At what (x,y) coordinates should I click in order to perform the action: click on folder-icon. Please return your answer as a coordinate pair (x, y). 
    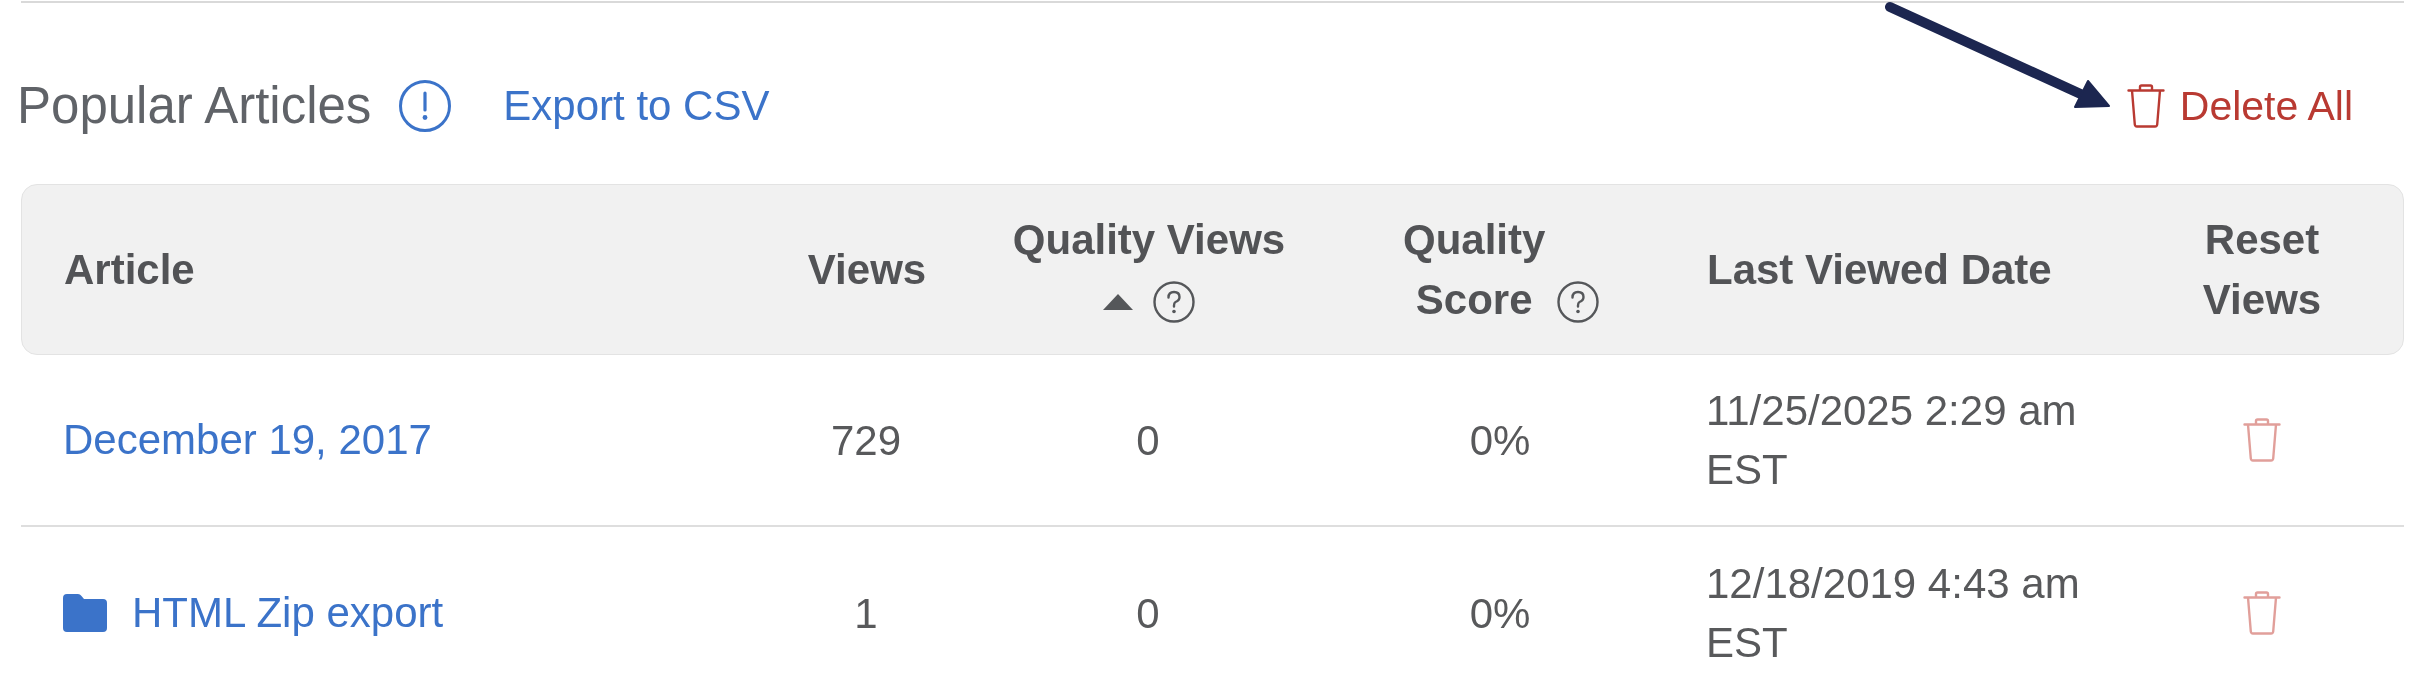
    Looking at the image, I should click on (85, 613).